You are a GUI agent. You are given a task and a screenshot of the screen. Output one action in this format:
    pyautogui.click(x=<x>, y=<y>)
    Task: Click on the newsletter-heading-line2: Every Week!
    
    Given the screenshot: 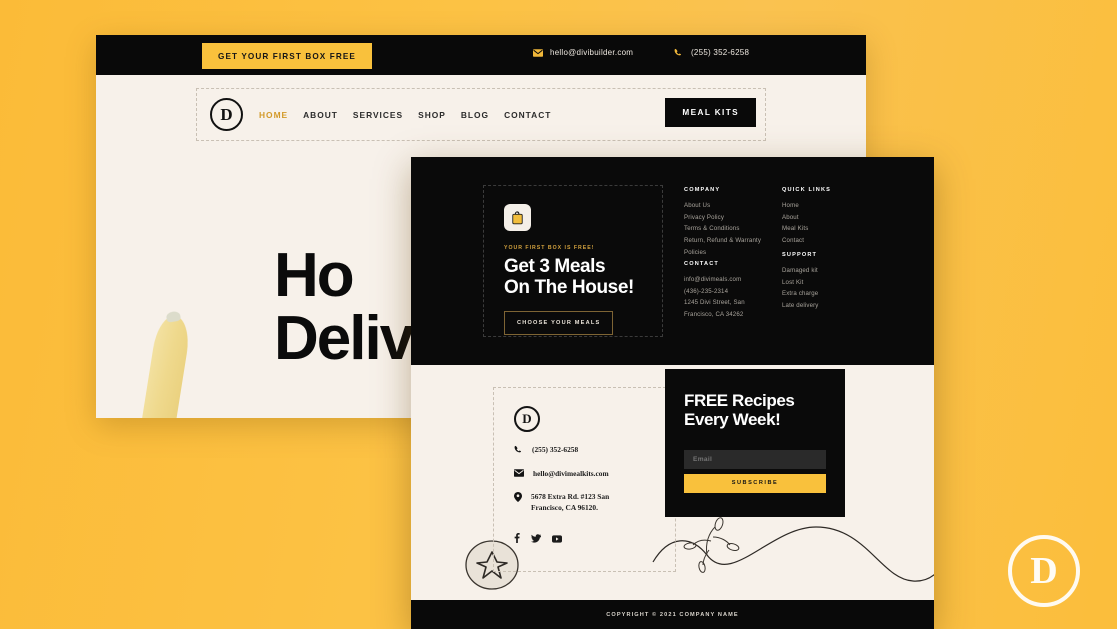 What is the action you would take?
    pyautogui.click(x=732, y=420)
    